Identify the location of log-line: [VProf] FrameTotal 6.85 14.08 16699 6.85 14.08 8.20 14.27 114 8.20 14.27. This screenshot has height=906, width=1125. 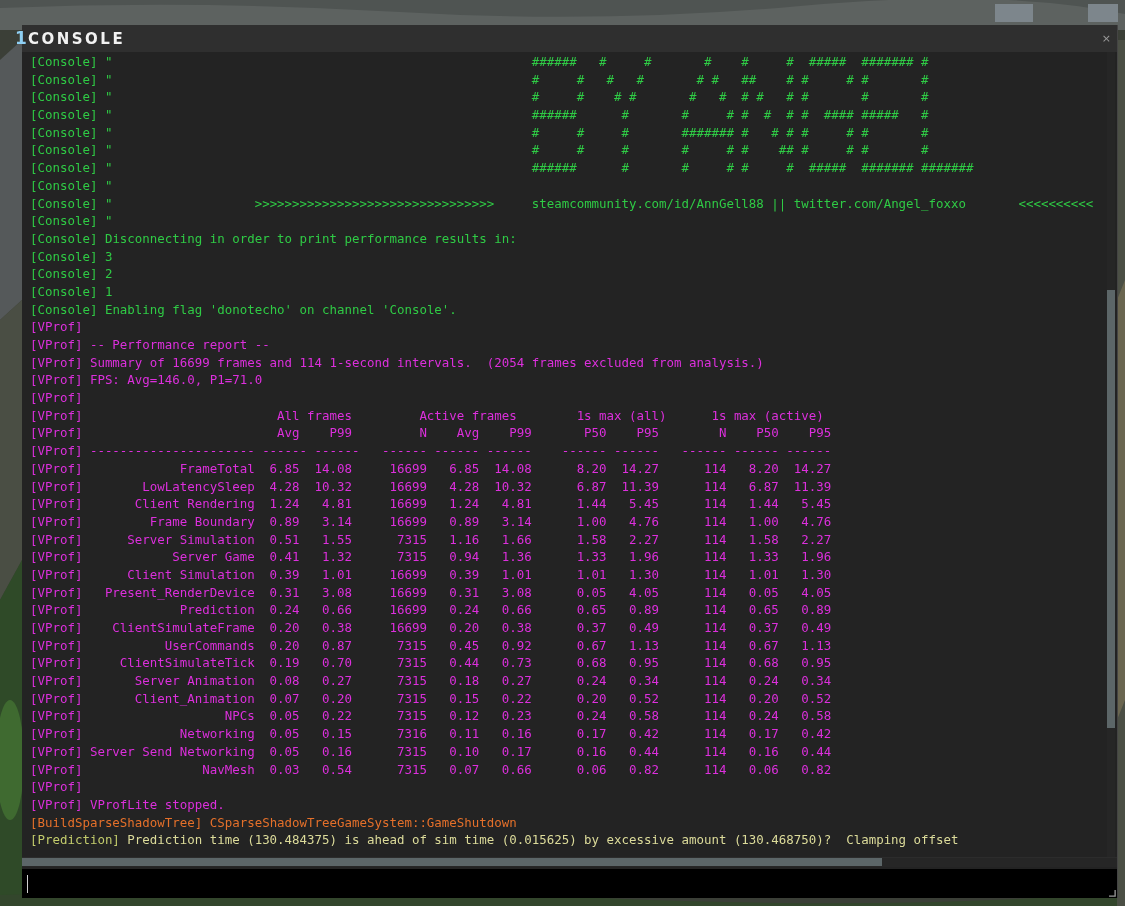
(431, 468).